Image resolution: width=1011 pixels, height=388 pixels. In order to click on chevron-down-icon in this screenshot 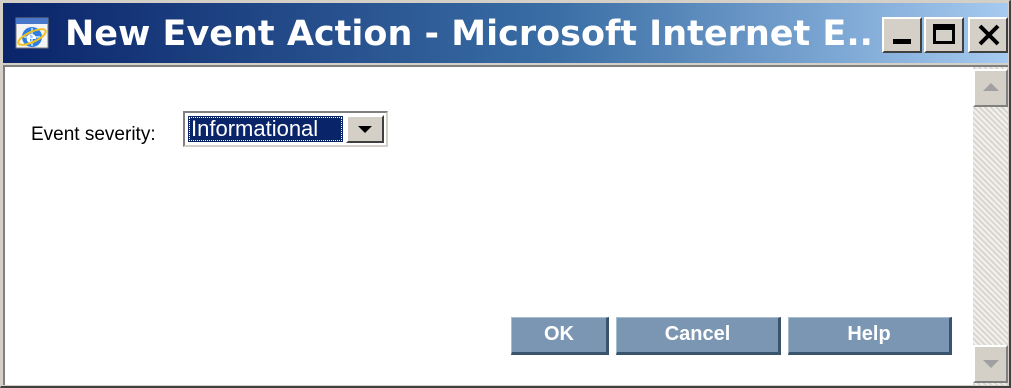, I will do `click(365, 129)`.